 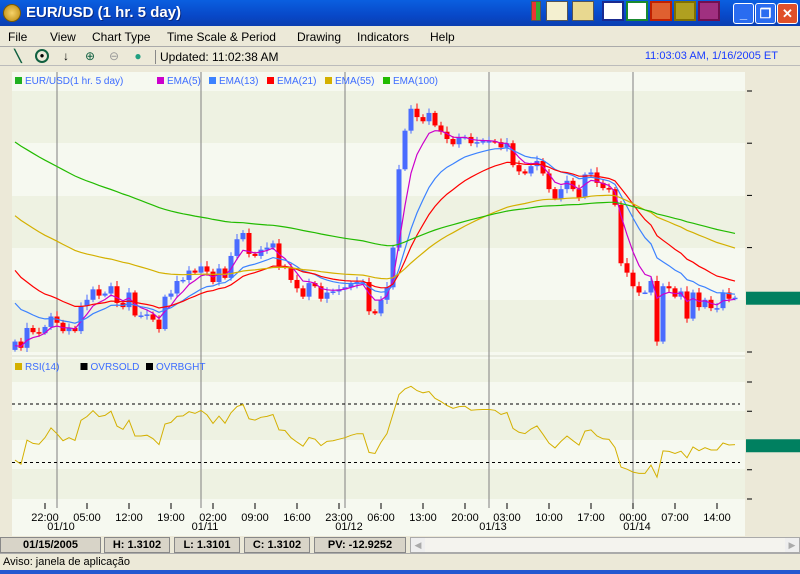 I want to click on last-price-badge, so click(x=773, y=298).